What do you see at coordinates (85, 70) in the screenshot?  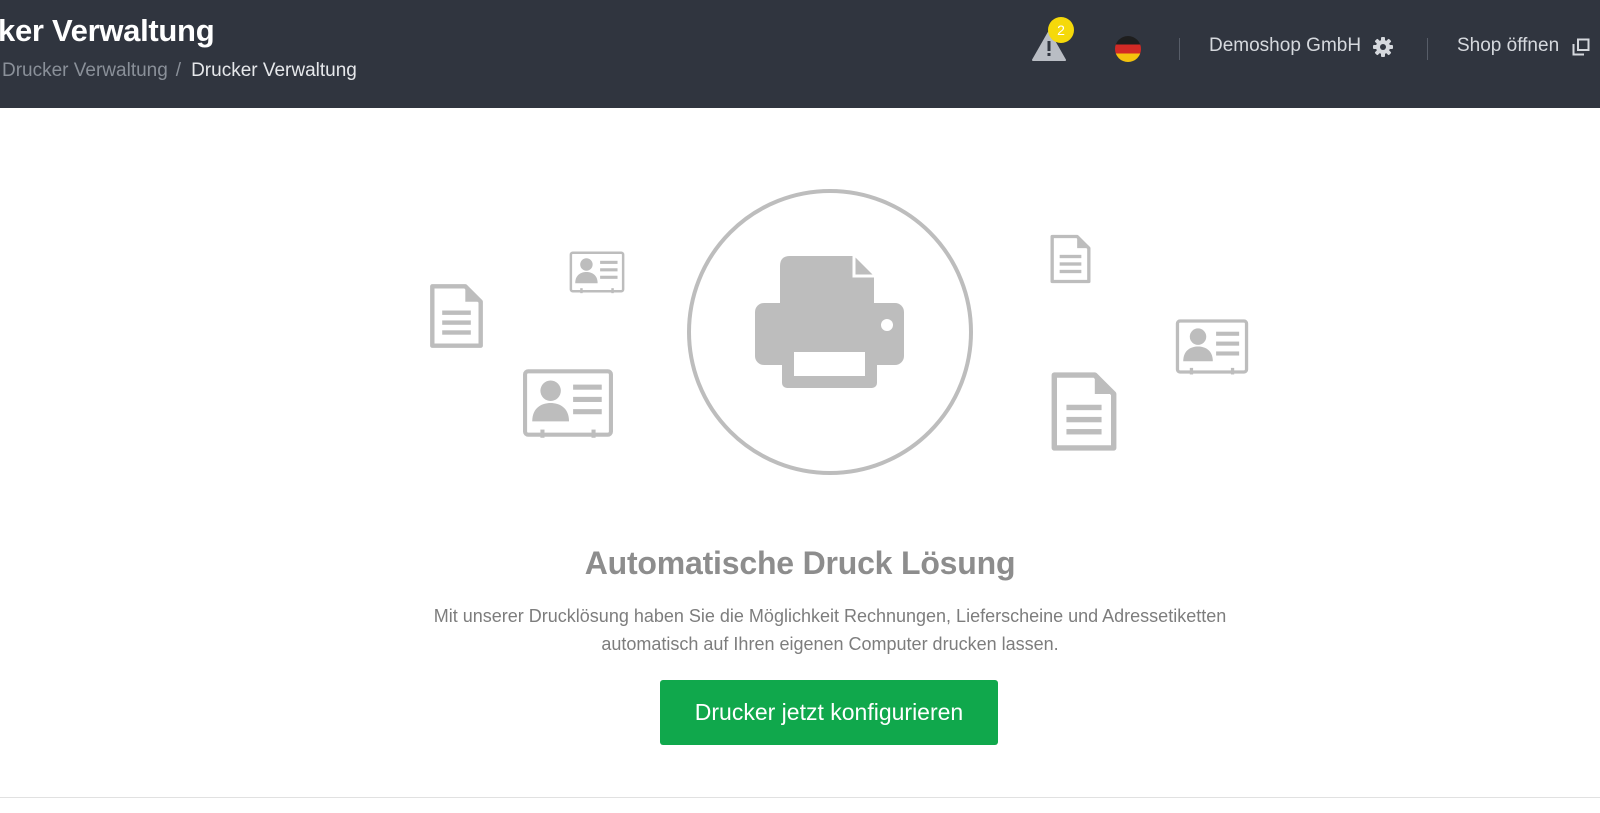 I see `breadcrumb-link: Drucker Verwaltung` at bounding box center [85, 70].